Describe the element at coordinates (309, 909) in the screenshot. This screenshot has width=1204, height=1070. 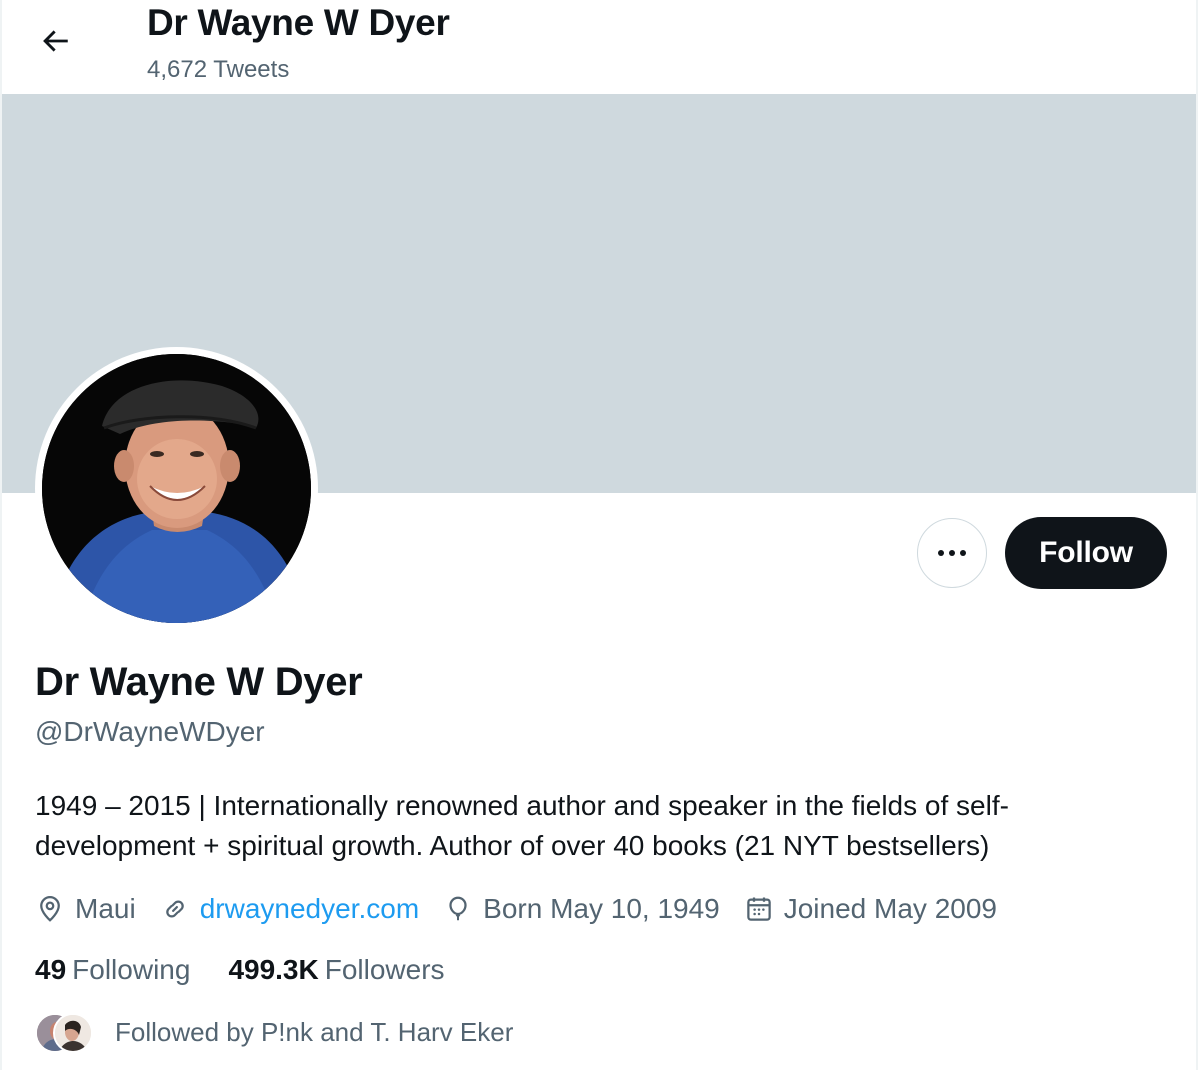
I see `website-link: drwaynedyer.com` at that location.